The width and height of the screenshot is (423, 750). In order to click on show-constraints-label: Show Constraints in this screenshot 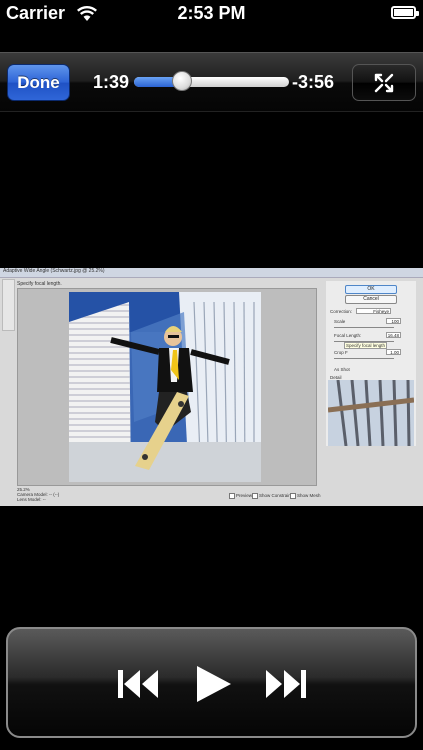, I will do `click(277, 496)`.